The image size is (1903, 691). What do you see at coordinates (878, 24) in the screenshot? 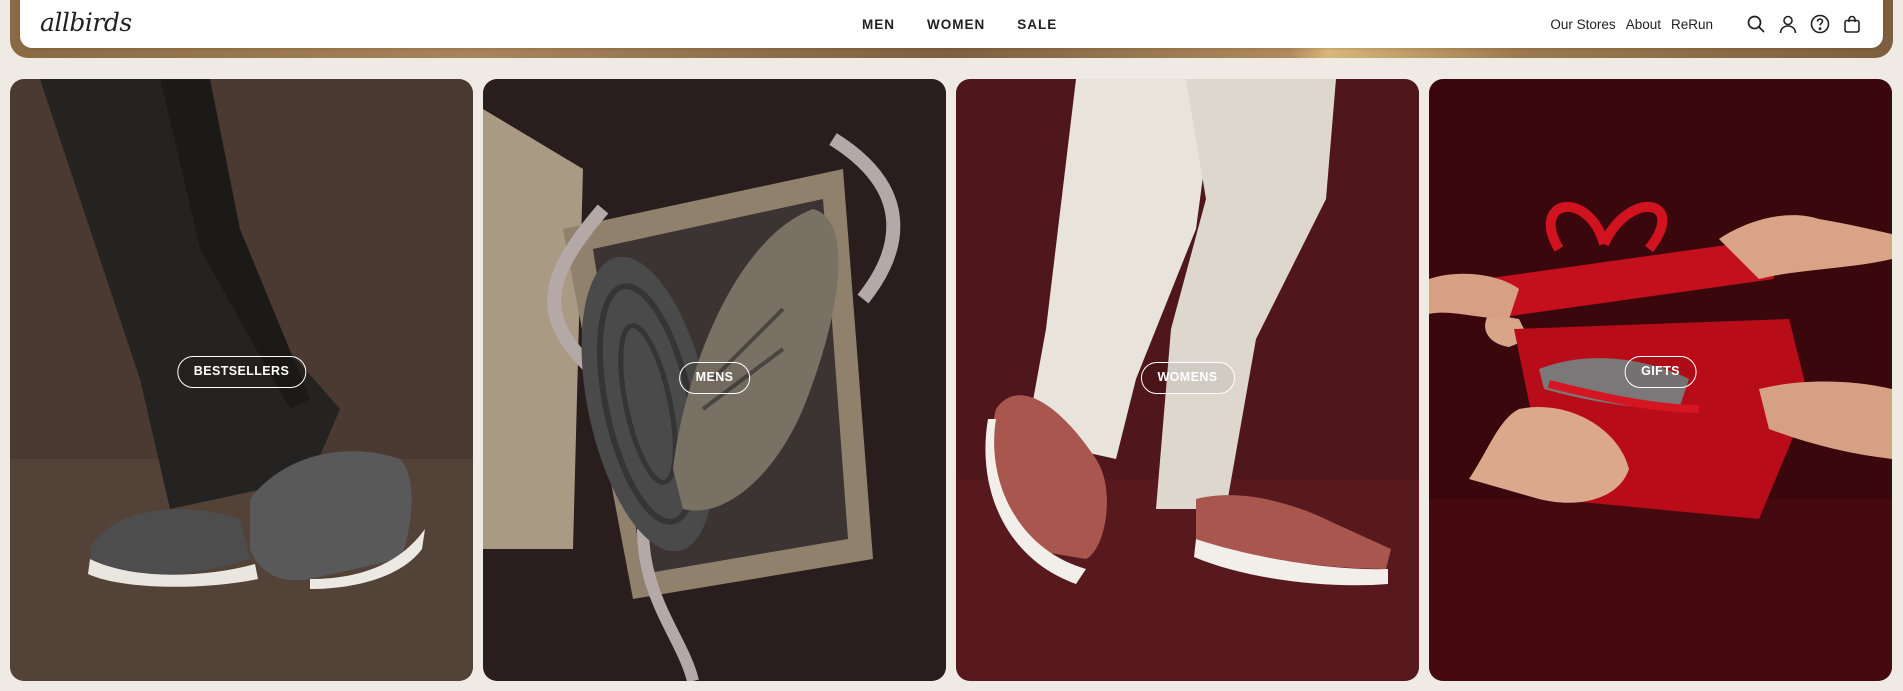
I see `nav-men: MEN` at bounding box center [878, 24].